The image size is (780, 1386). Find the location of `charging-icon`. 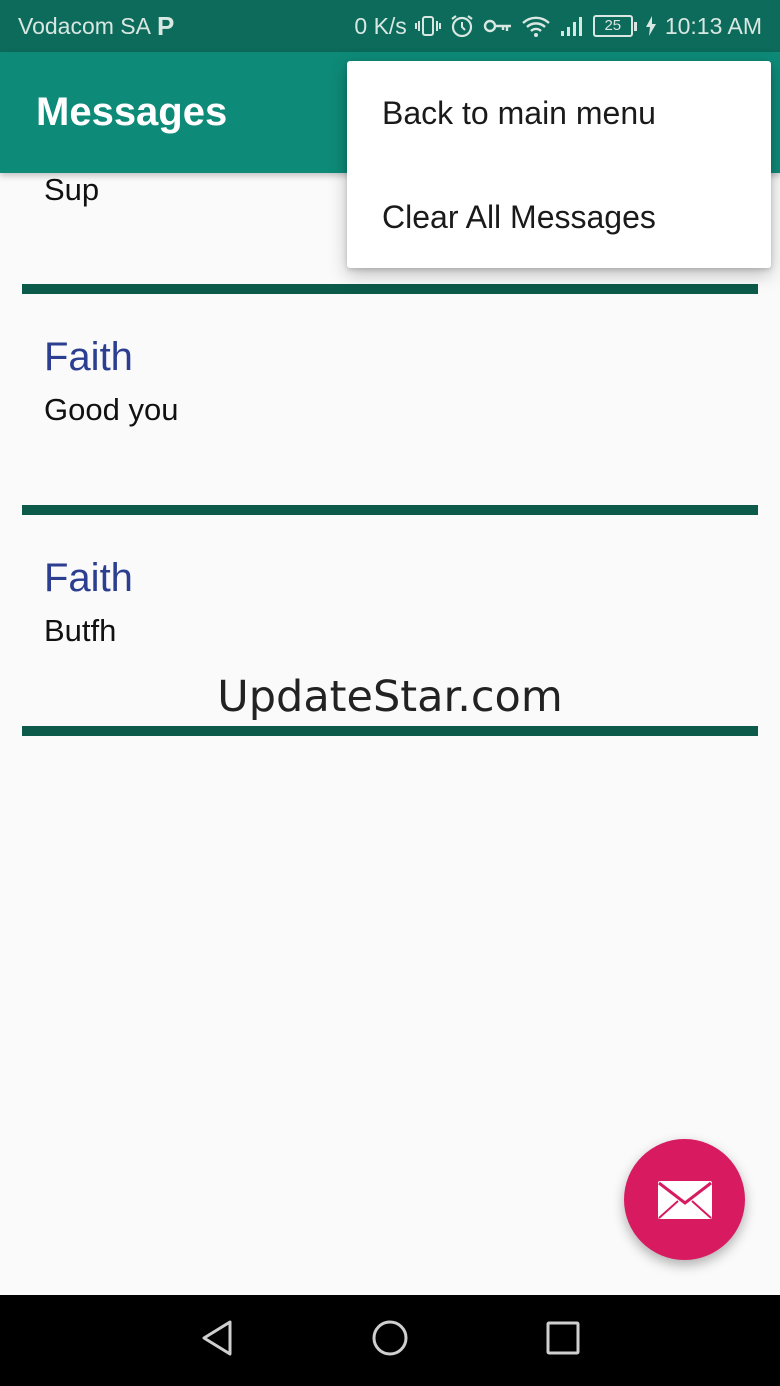

charging-icon is located at coordinates (651, 26).